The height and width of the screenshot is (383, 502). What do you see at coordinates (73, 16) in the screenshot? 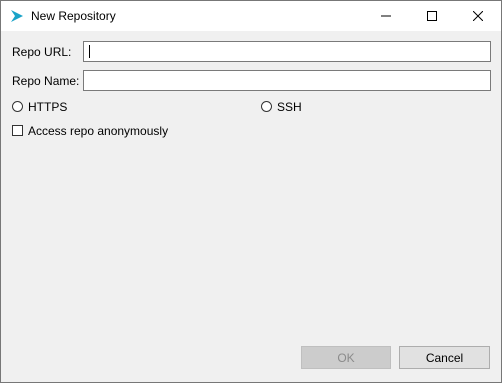
I see `window-title: New Repository` at bounding box center [73, 16].